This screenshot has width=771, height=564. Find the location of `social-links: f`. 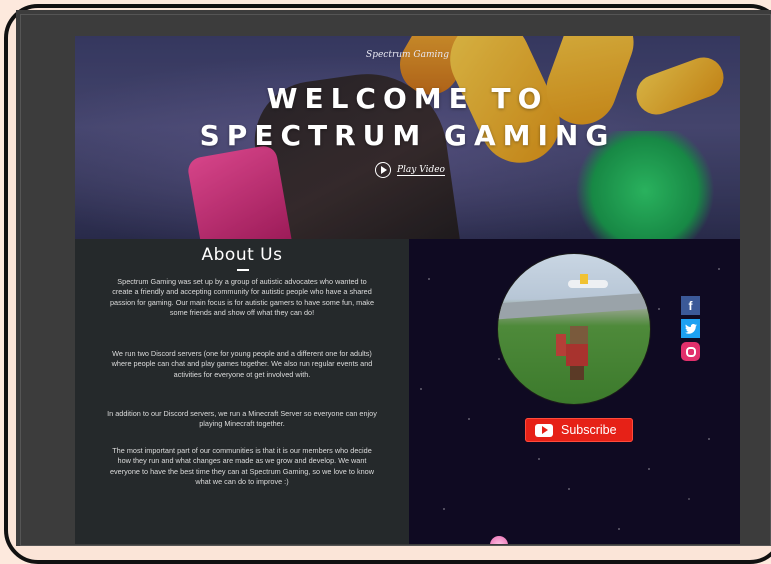

social-links: f is located at coordinates (690, 328).